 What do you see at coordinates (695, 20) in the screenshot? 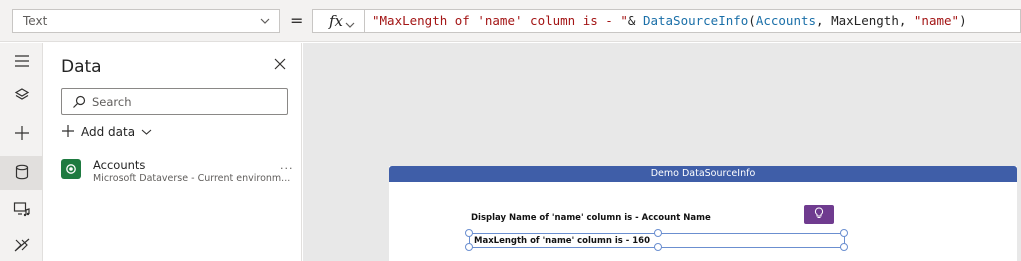
I see `formula-function: DataSourceInfo` at bounding box center [695, 20].